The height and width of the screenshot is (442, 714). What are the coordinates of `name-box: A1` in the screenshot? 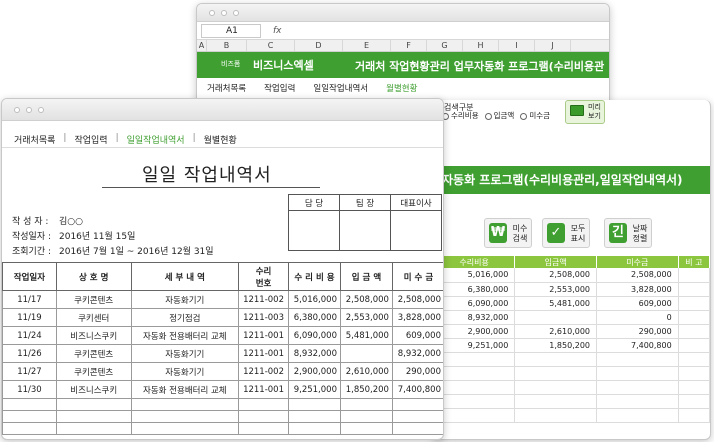 It's located at (231, 30).